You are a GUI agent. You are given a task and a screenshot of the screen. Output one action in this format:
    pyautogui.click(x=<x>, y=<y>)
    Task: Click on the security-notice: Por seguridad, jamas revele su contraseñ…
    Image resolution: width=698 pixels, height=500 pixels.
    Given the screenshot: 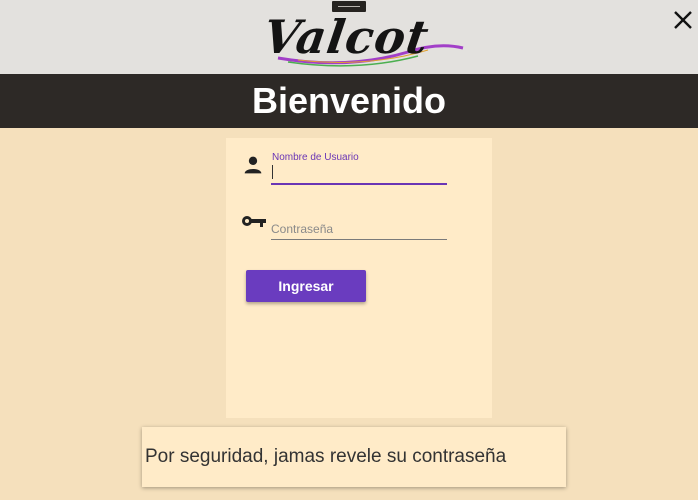 What is the action you would take?
    pyautogui.click(x=354, y=457)
    